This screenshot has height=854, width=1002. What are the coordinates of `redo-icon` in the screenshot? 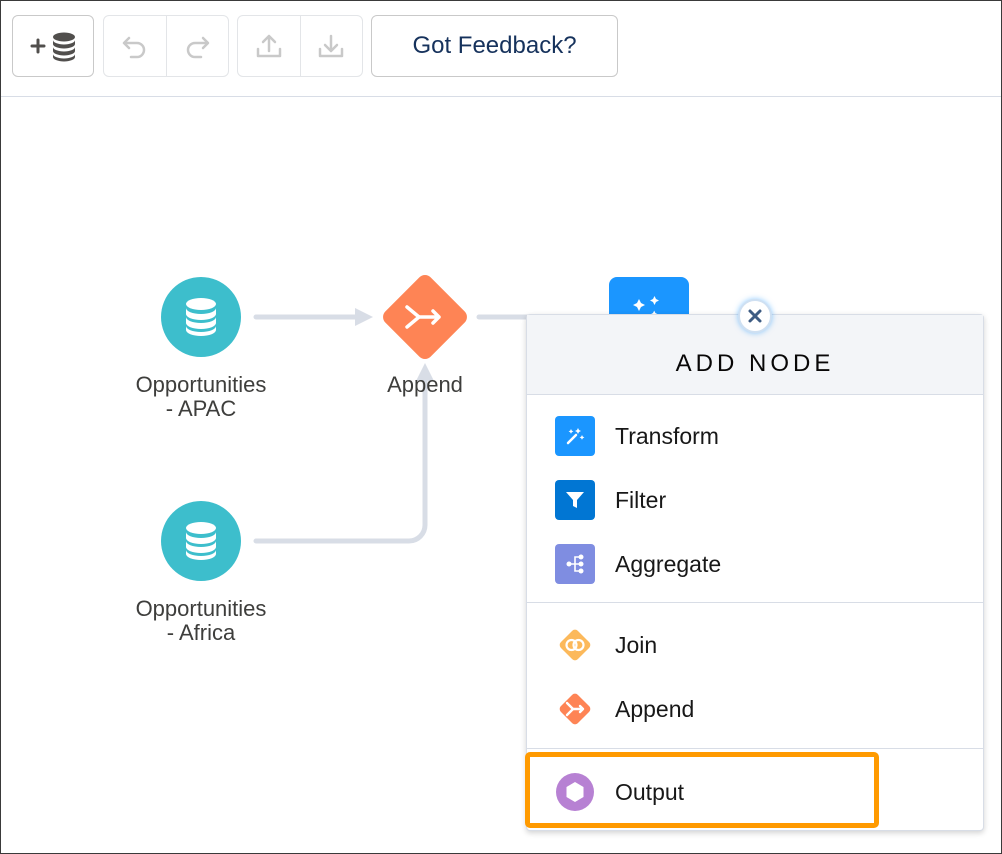 It's located at (198, 47).